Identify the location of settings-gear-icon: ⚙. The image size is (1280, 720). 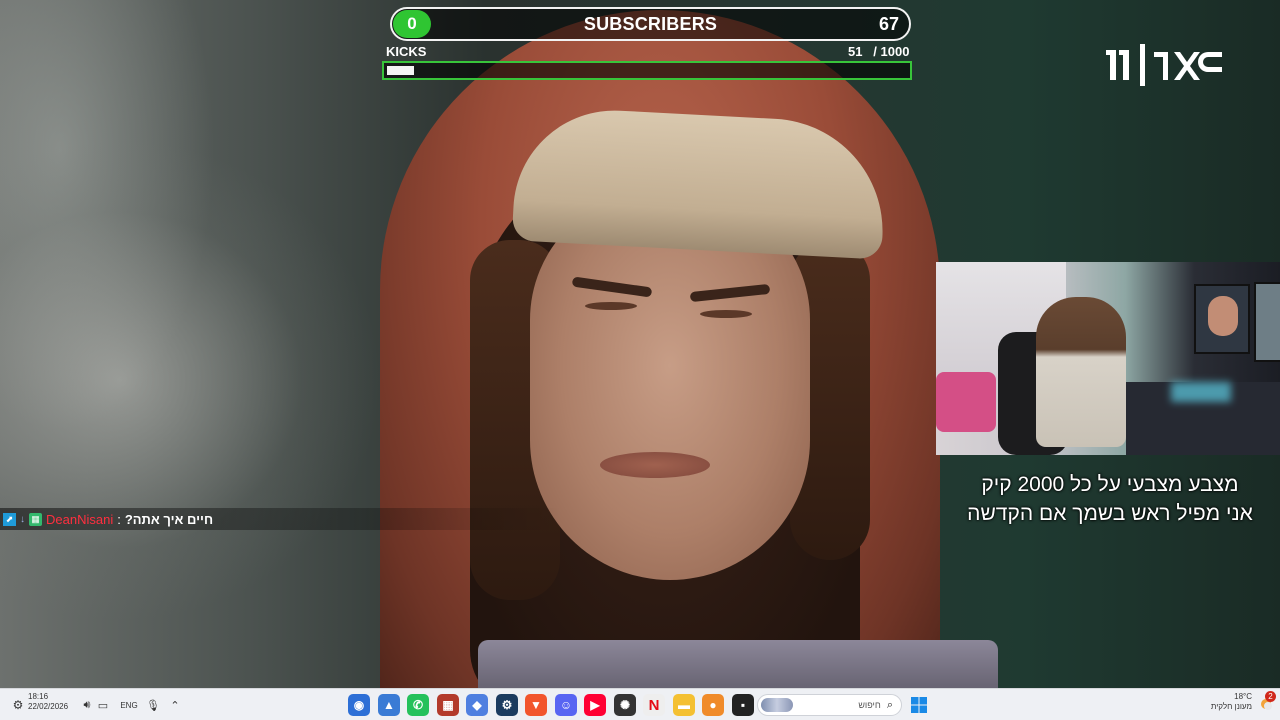
(18, 704).